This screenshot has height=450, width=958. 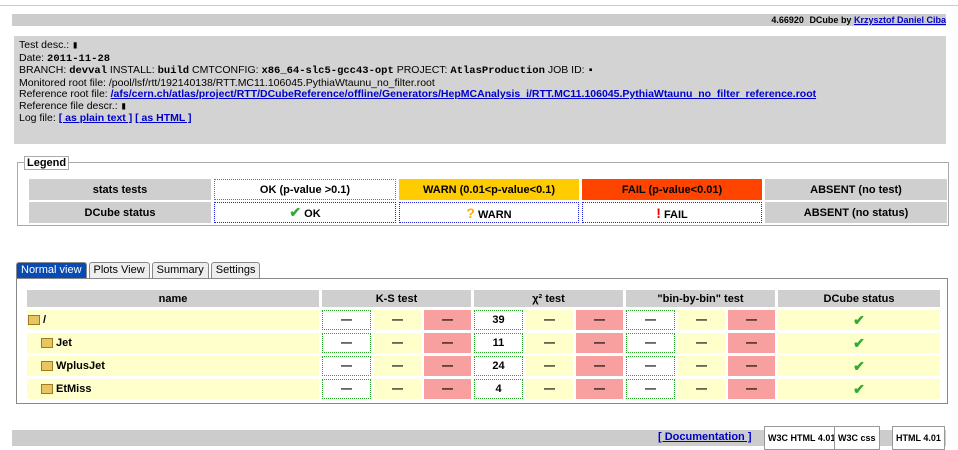 What do you see at coordinates (173, 71) in the screenshot?
I see `install-value: build` at bounding box center [173, 71].